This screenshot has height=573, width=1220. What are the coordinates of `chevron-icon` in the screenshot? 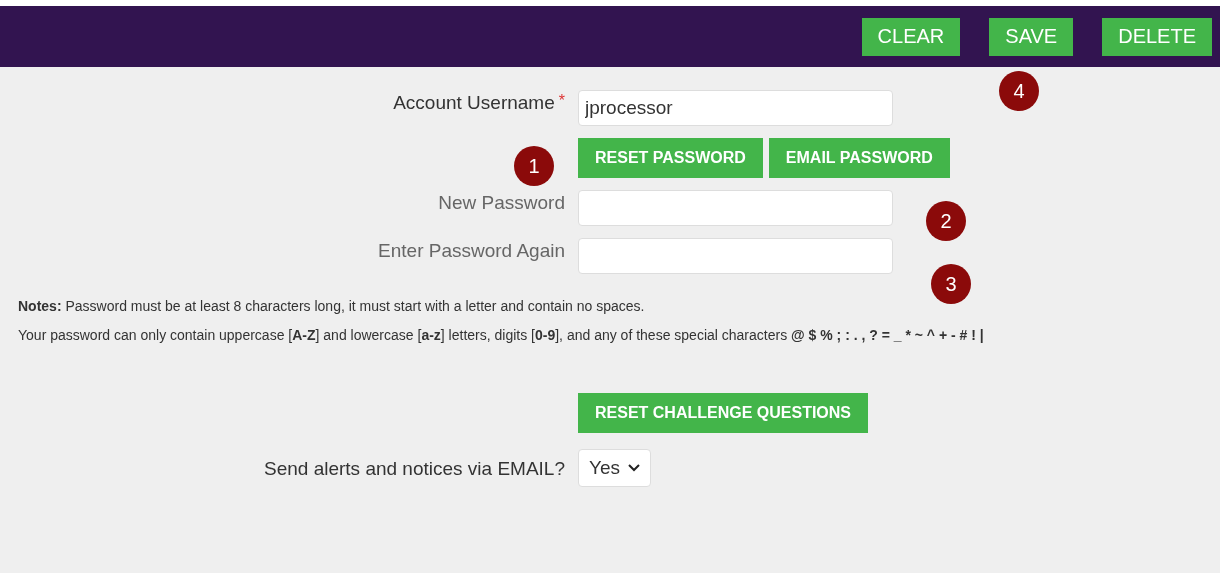 It's located at (634, 468).